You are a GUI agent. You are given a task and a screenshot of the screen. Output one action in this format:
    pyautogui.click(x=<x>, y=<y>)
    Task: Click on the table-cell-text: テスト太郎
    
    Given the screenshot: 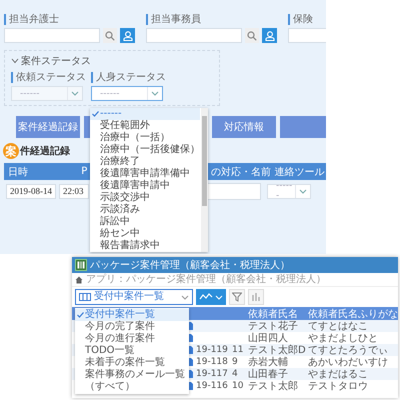 What is the action you would take?
    pyautogui.click(x=273, y=386)
    